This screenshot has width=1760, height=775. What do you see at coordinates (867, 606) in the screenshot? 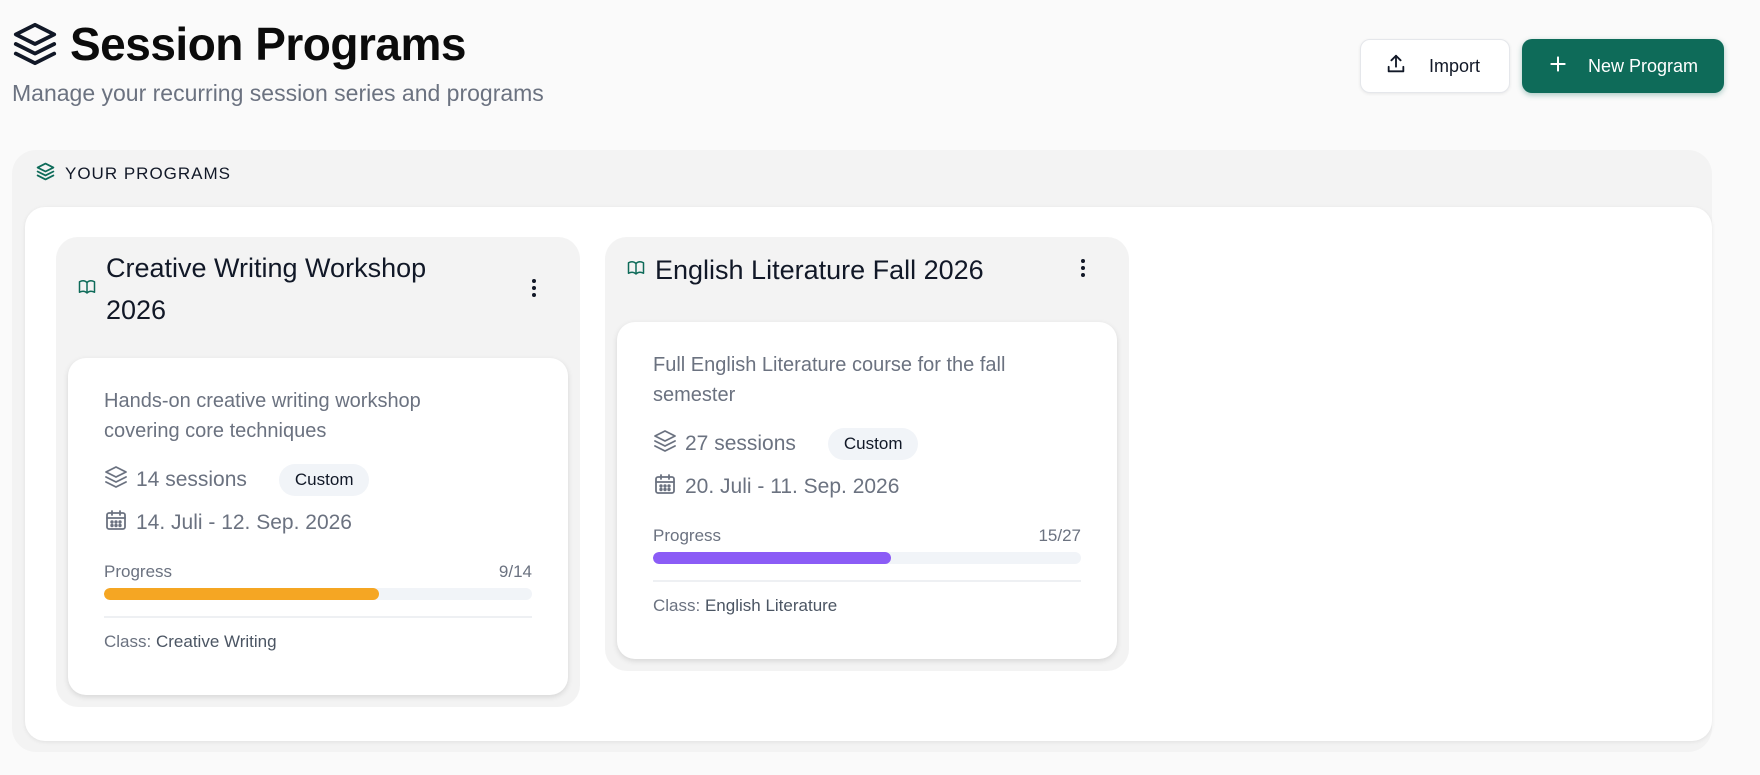
I see `class-info: Class: English Literature` at bounding box center [867, 606].